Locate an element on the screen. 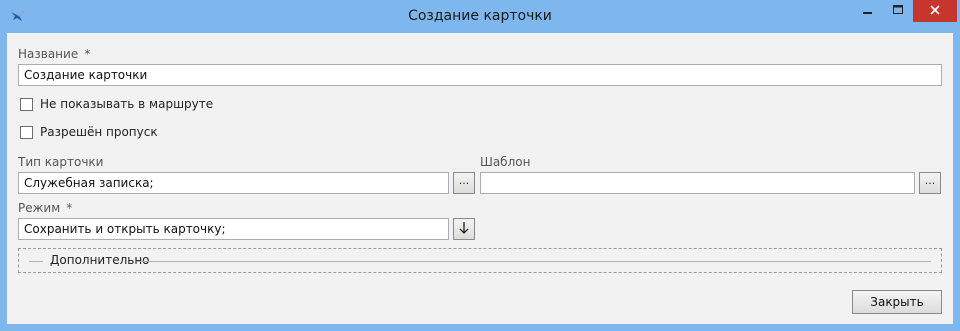 This screenshot has height=331, width=960. additional-group-title: Дополнительно is located at coordinates (100, 260).